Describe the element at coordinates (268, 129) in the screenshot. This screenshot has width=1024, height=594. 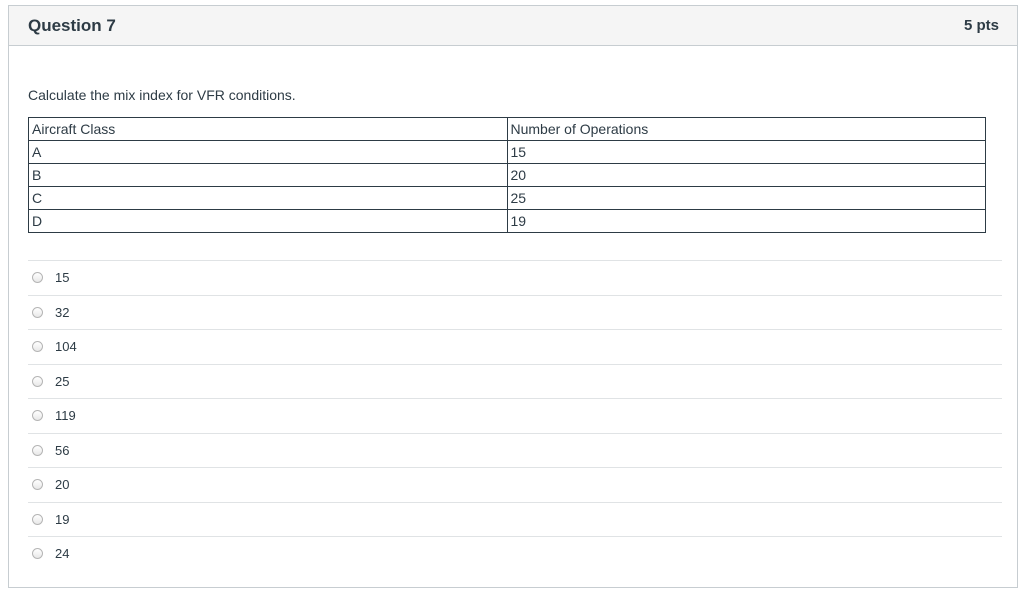
I see `table-header-cell: Aircraft Class` at that location.